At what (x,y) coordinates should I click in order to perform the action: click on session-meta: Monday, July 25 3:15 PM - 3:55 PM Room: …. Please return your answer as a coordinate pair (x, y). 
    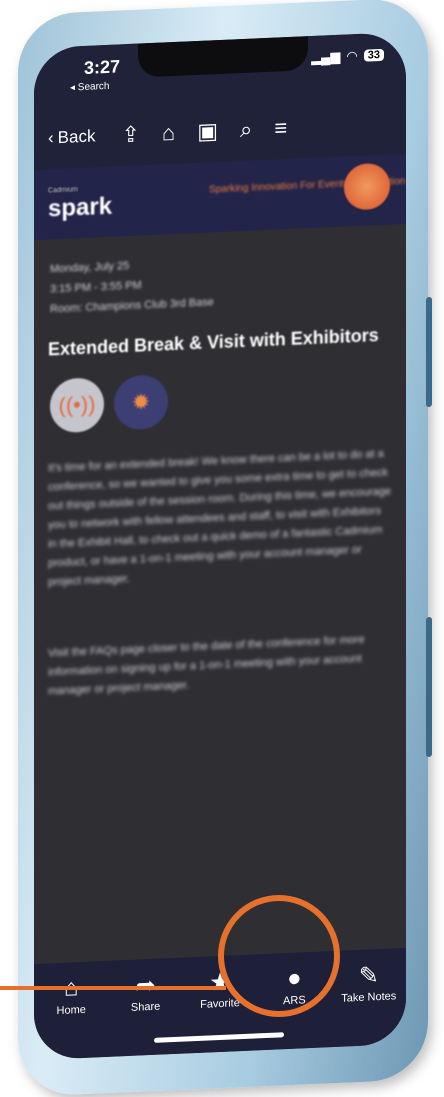
    Looking at the image, I should click on (132, 285).